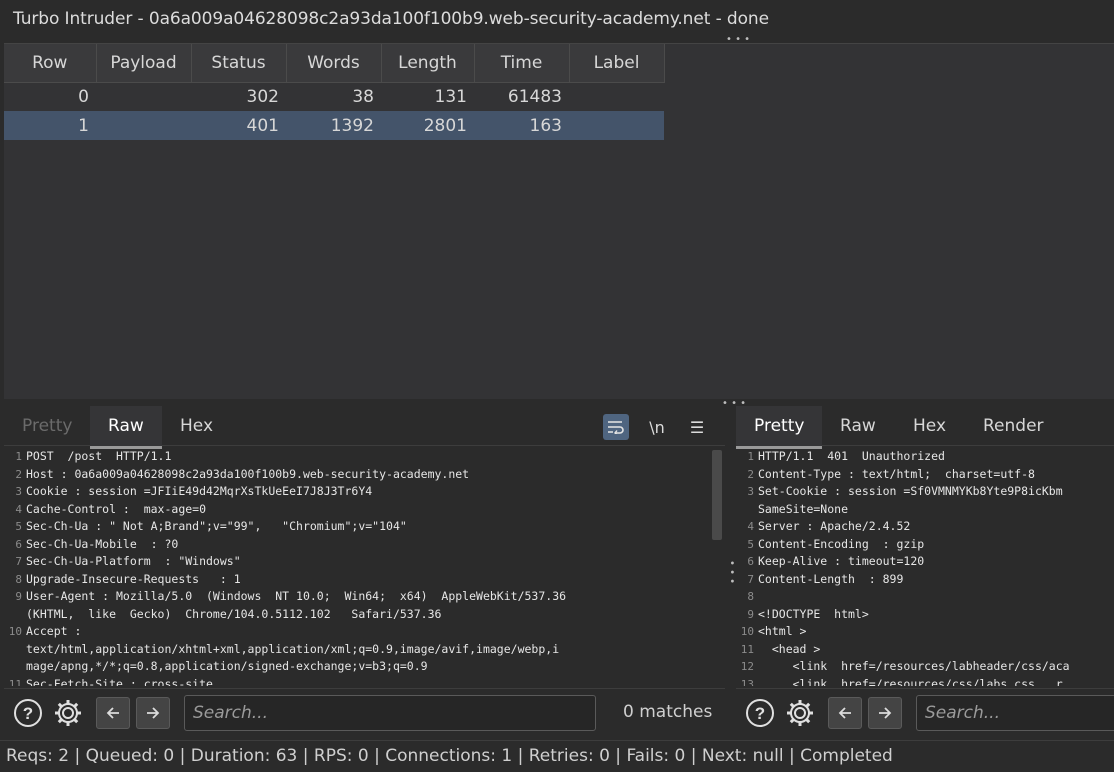 This screenshot has width=1114, height=772. I want to click on line-number: 7, so click(750, 579).